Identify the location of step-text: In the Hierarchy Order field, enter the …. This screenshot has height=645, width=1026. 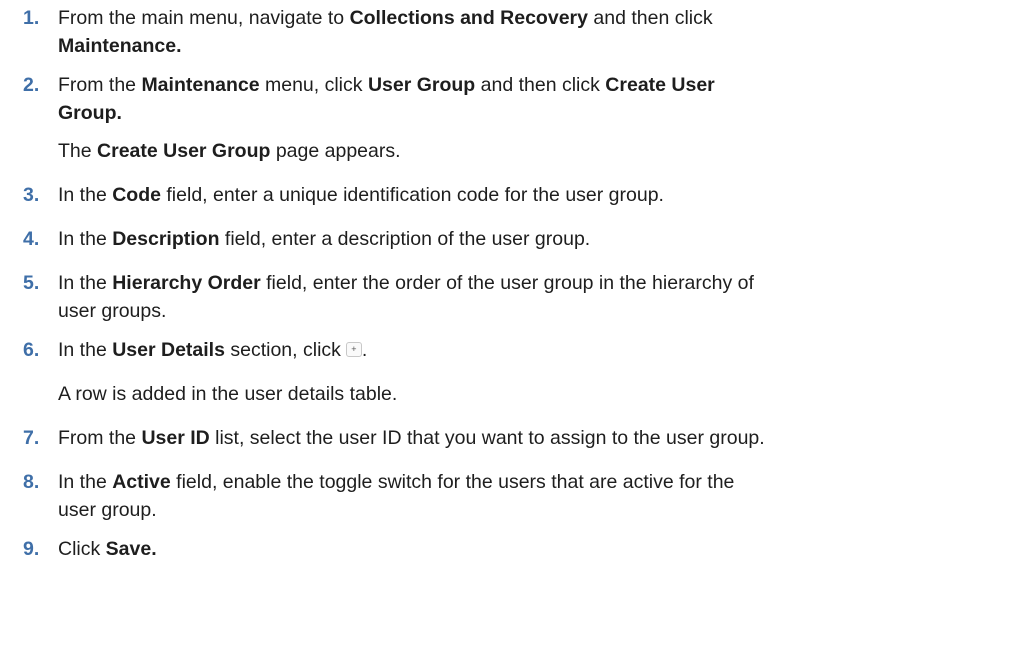
(406, 297).